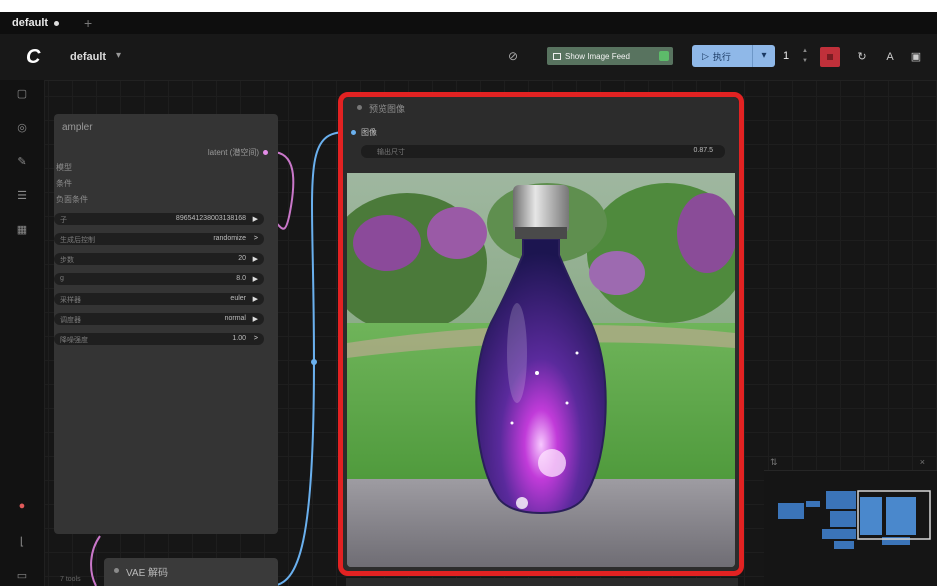 This screenshot has width=937, height=586. I want to click on reset-icon: ↻, so click(862, 57).